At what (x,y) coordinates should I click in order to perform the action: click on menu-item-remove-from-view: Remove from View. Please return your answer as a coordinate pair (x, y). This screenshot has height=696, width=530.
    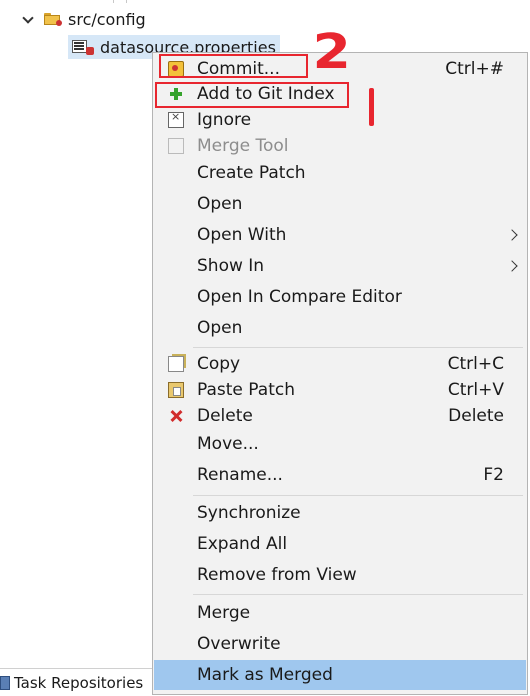
    Looking at the image, I should click on (340, 575).